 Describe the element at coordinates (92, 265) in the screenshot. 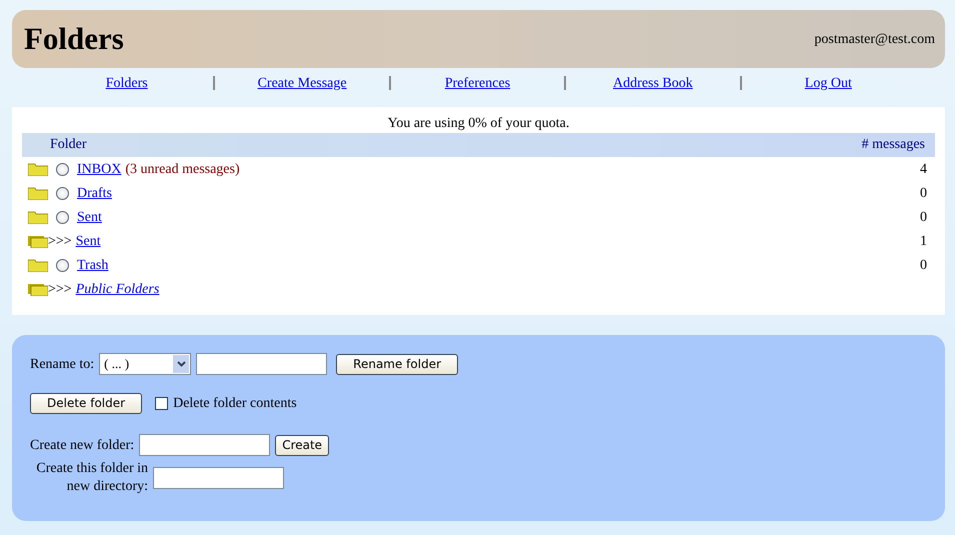

I see `folder-link: Trash` at that location.